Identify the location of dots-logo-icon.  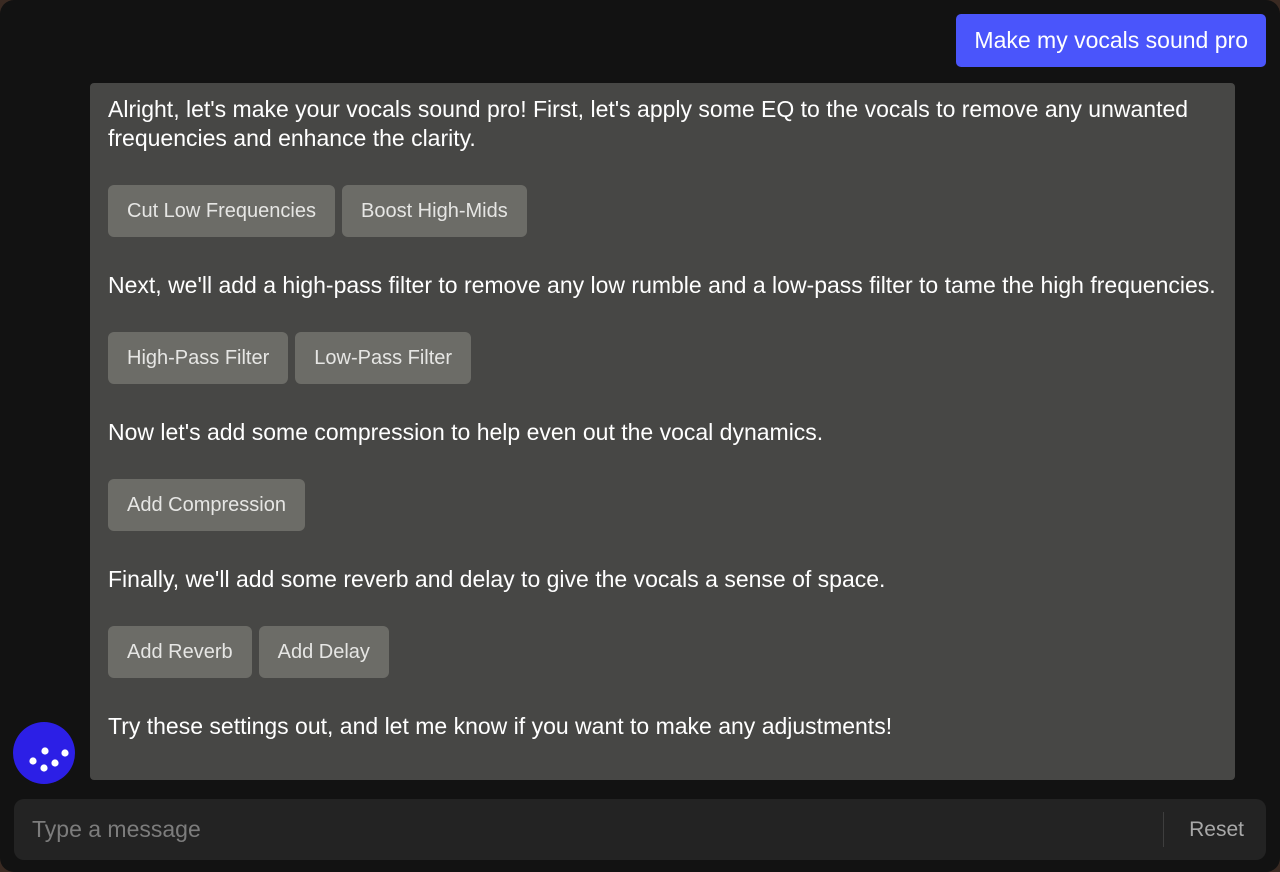
(49, 759).